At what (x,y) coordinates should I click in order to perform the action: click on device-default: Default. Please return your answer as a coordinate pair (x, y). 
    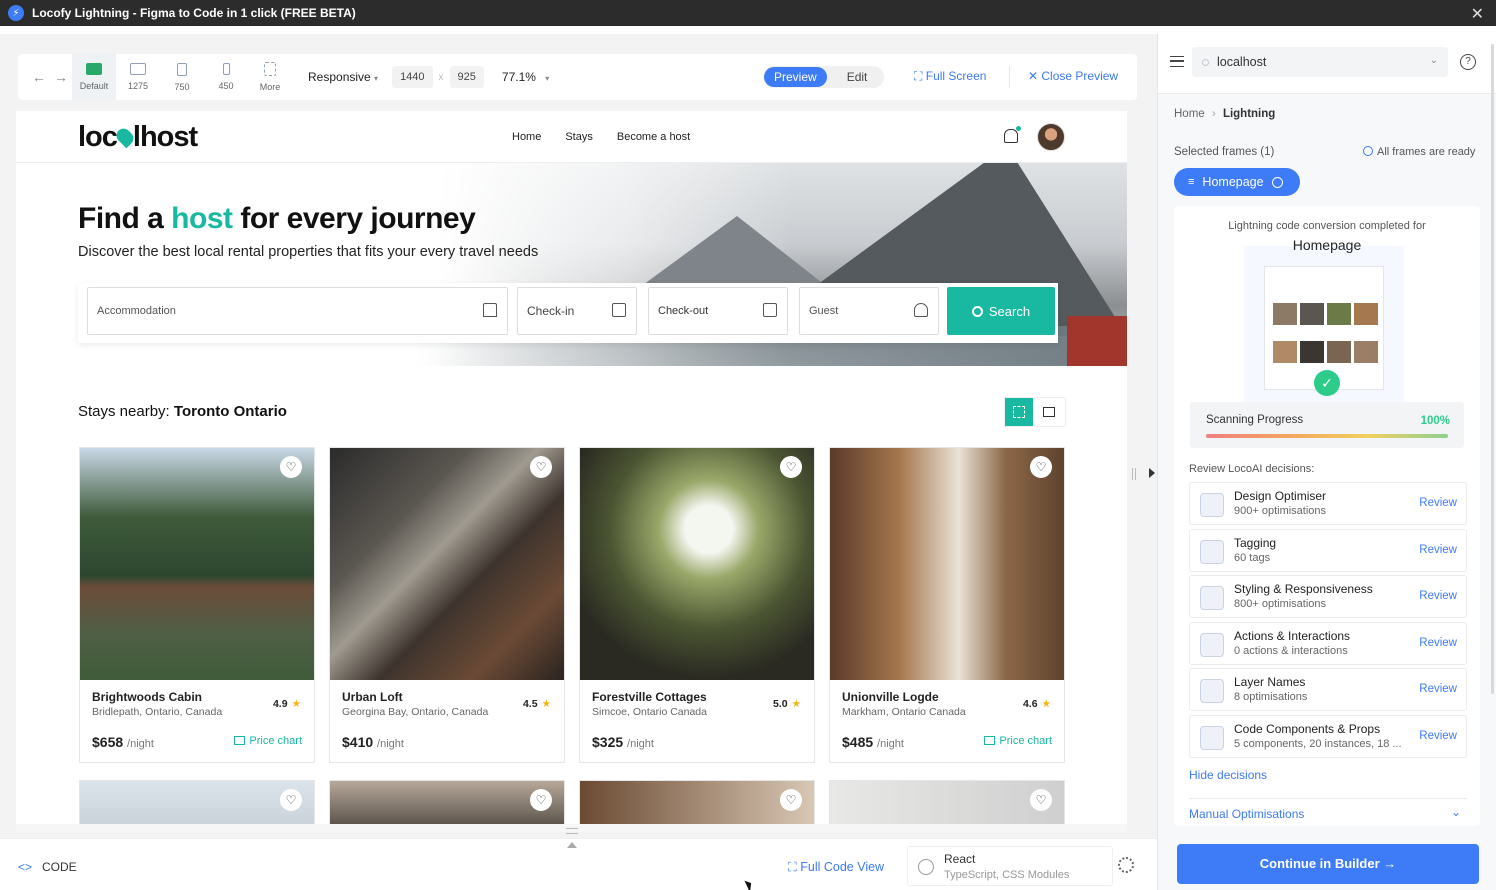
    Looking at the image, I should click on (94, 77).